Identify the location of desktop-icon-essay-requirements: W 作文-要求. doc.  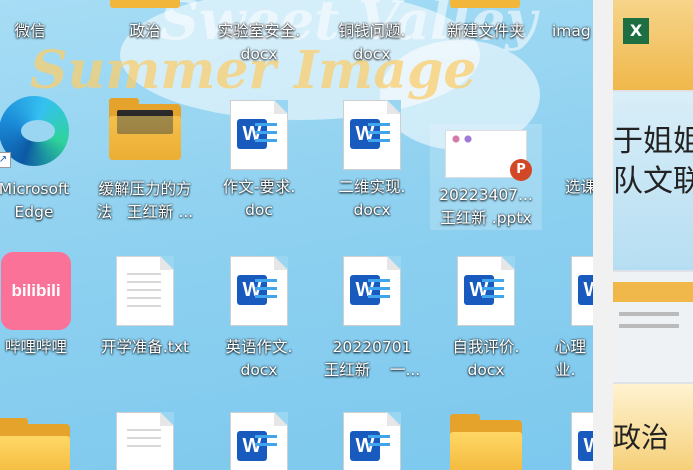
(259, 161).